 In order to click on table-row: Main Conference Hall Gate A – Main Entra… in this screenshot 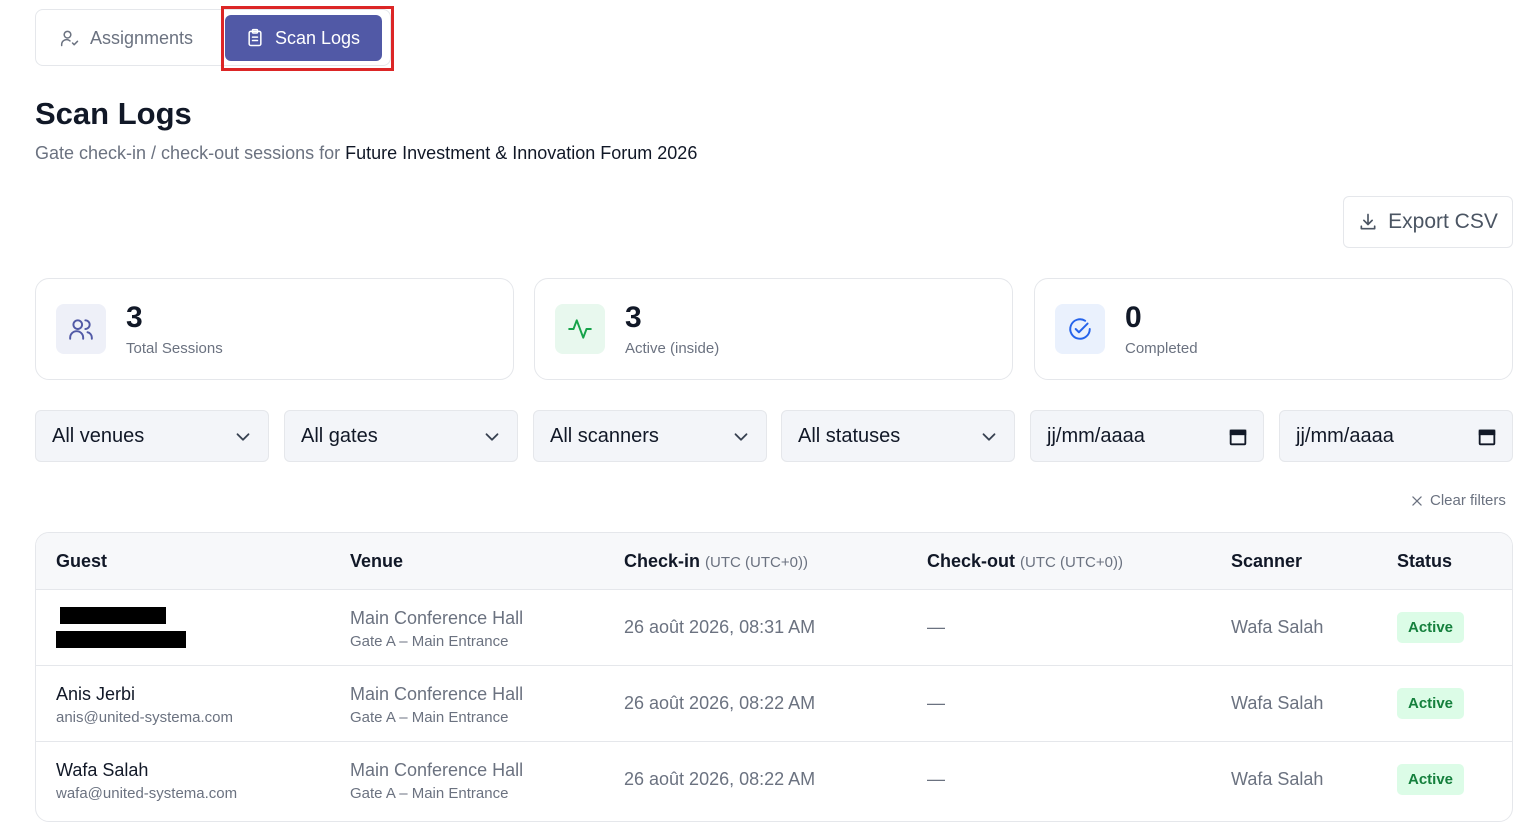, I will do `click(774, 628)`.